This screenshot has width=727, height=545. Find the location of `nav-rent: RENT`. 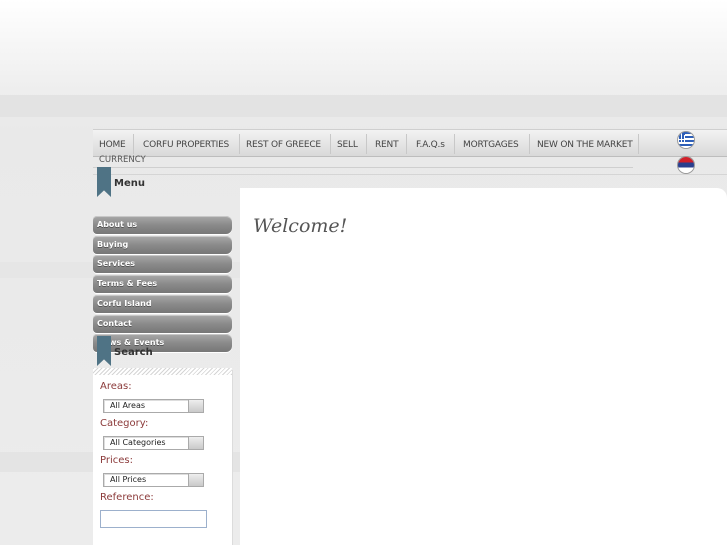

nav-rent: RENT is located at coordinates (387, 143).